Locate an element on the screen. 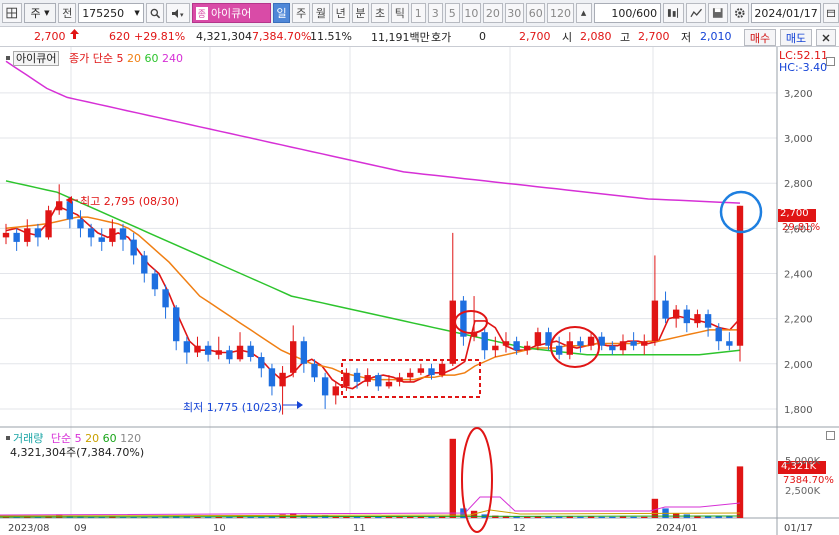 This screenshot has width=839, height=535. tab-period-tick: 틱 is located at coordinates (399, 13).